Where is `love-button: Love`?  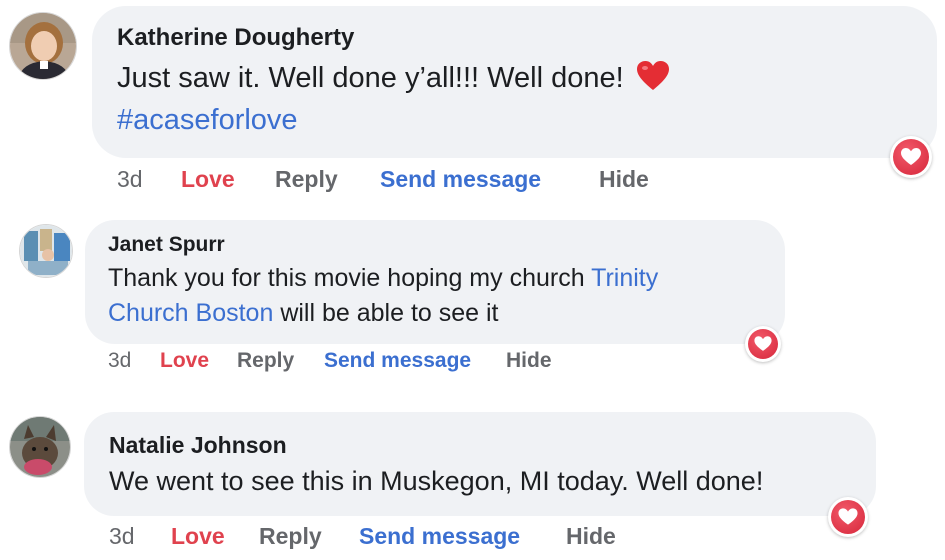
love-button: Love is located at coordinates (198, 536).